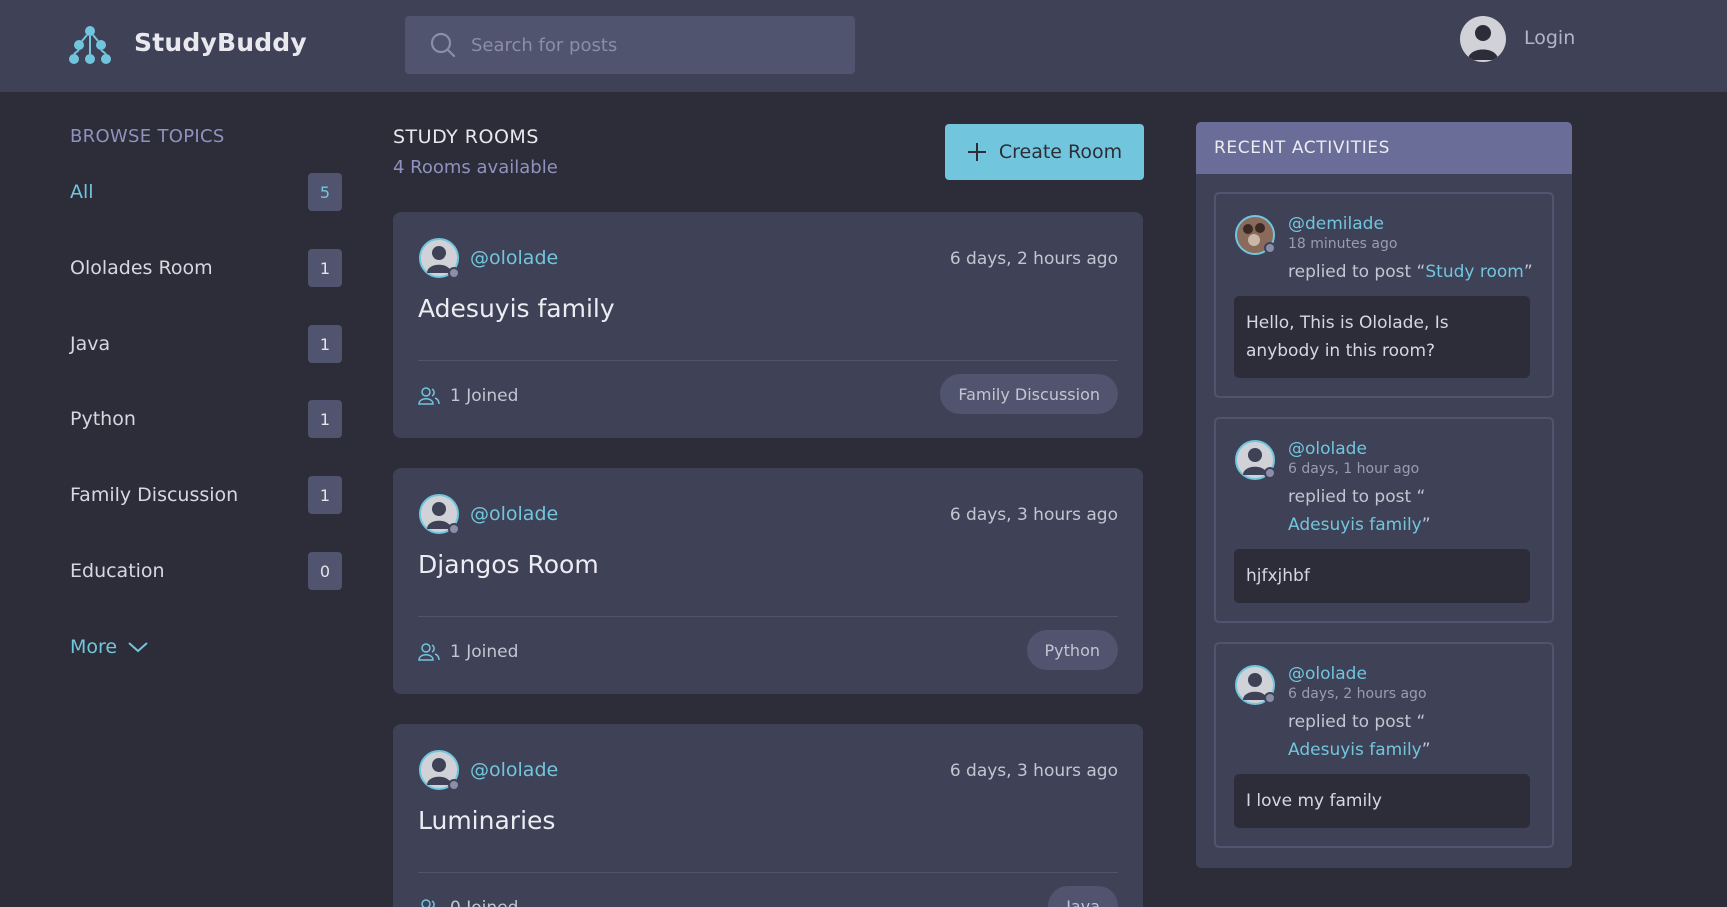  Describe the element at coordinates (1060, 152) in the screenshot. I see `create-room-label: Create Room` at that location.